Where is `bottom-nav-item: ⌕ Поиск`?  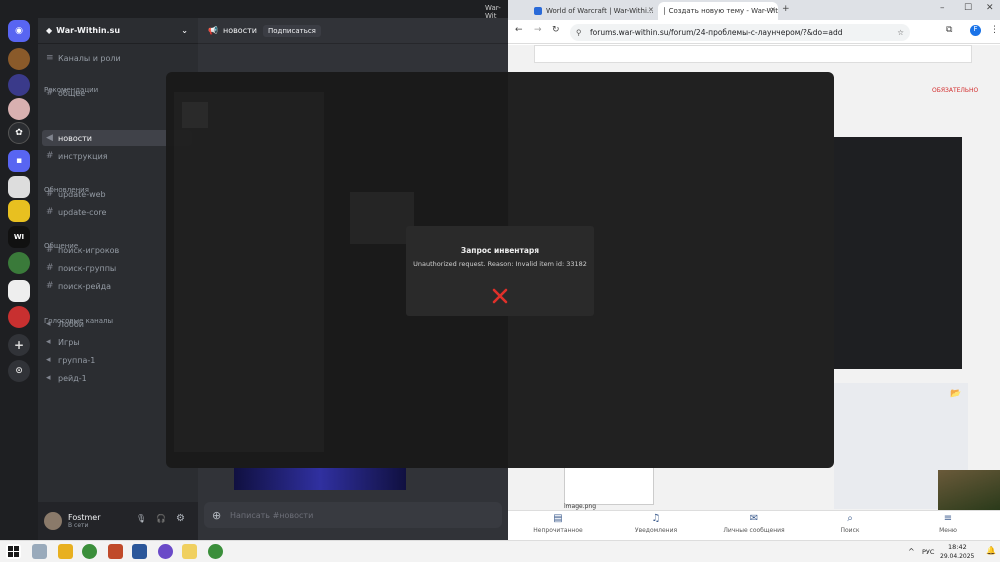
bottom-nav-item: ⌕ Поиск is located at coordinates (850, 523).